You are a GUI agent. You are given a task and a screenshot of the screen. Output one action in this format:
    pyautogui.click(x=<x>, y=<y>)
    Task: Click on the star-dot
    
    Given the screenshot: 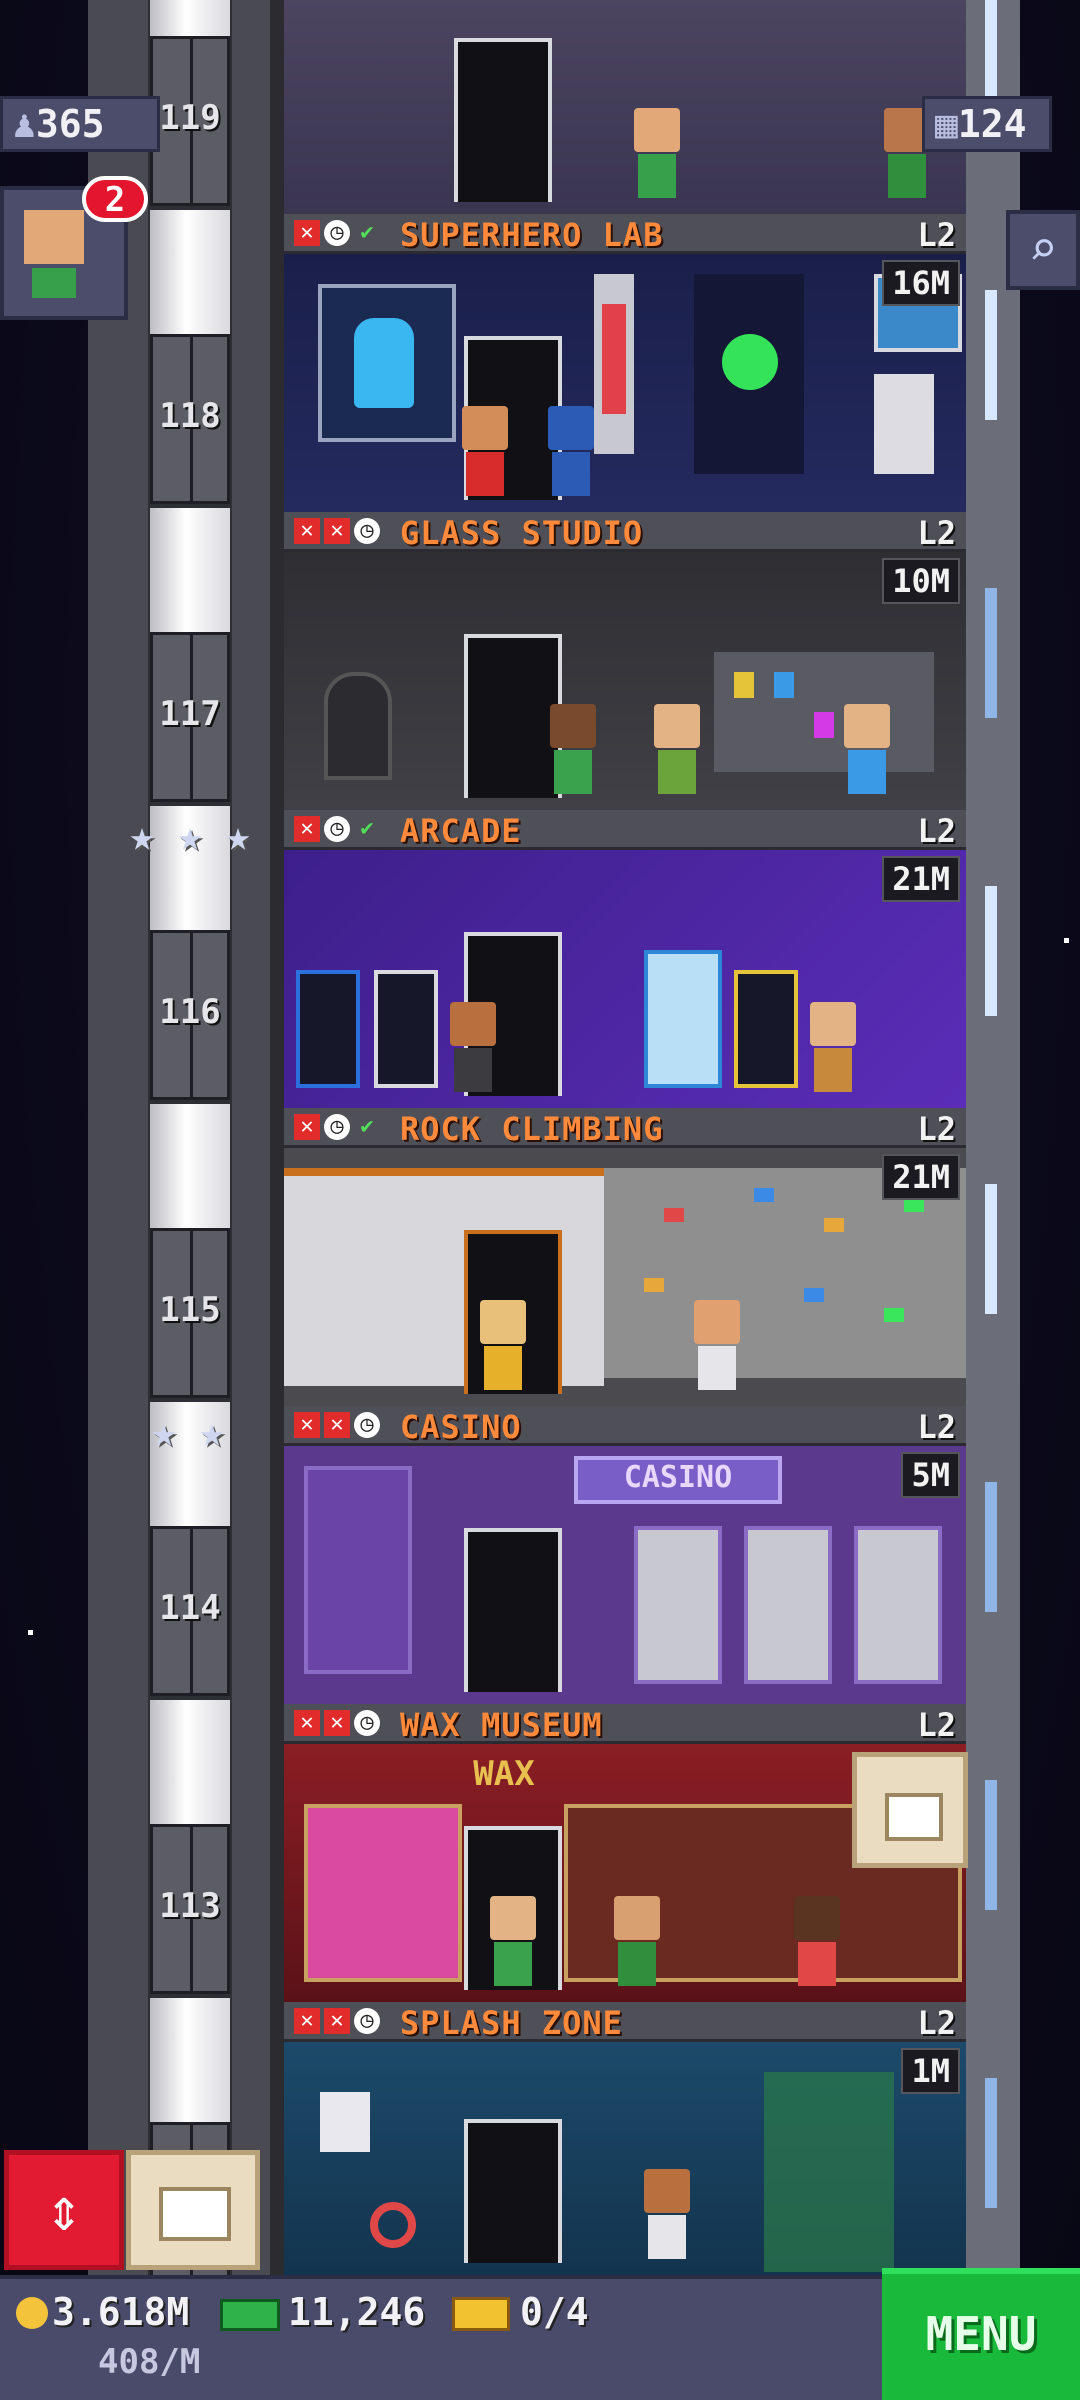 What is the action you would take?
    pyautogui.click(x=30, y=1632)
    